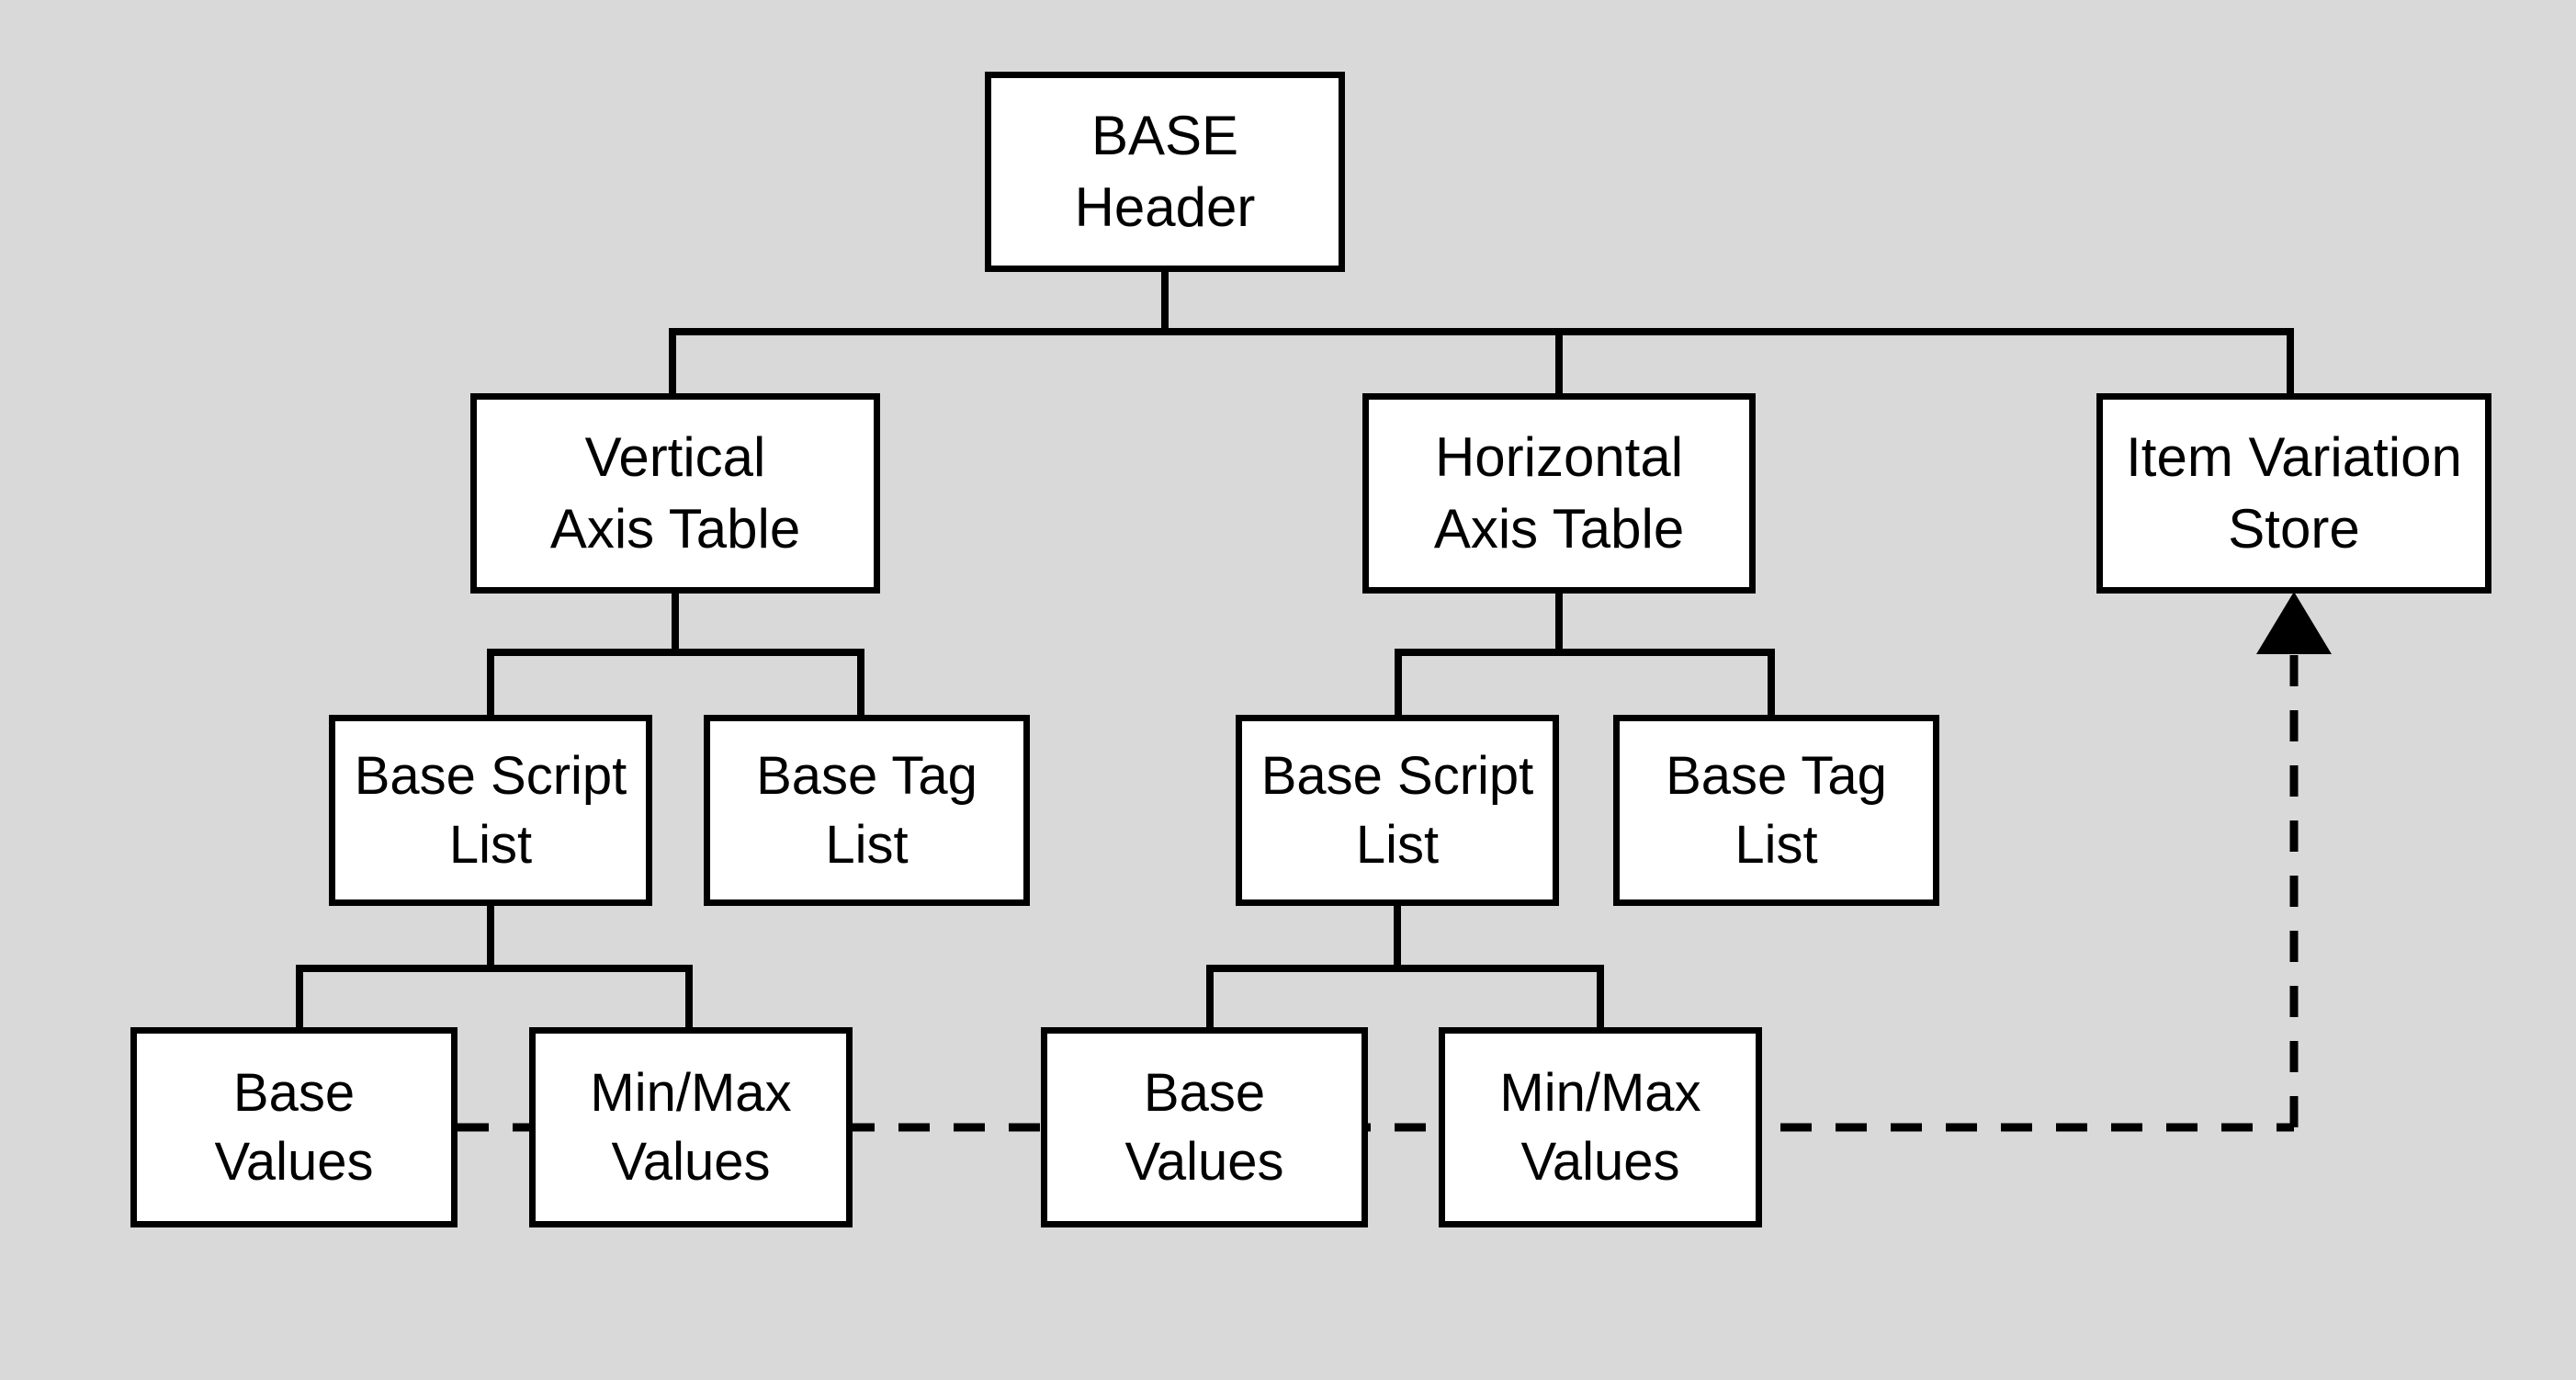 This screenshot has width=2576, height=1380. What do you see at coordinates (1559, 529) in the screenshot?
I see `node-horizontal-axis-table-line-2: Axis Table` at bounding box center [1559, 529].